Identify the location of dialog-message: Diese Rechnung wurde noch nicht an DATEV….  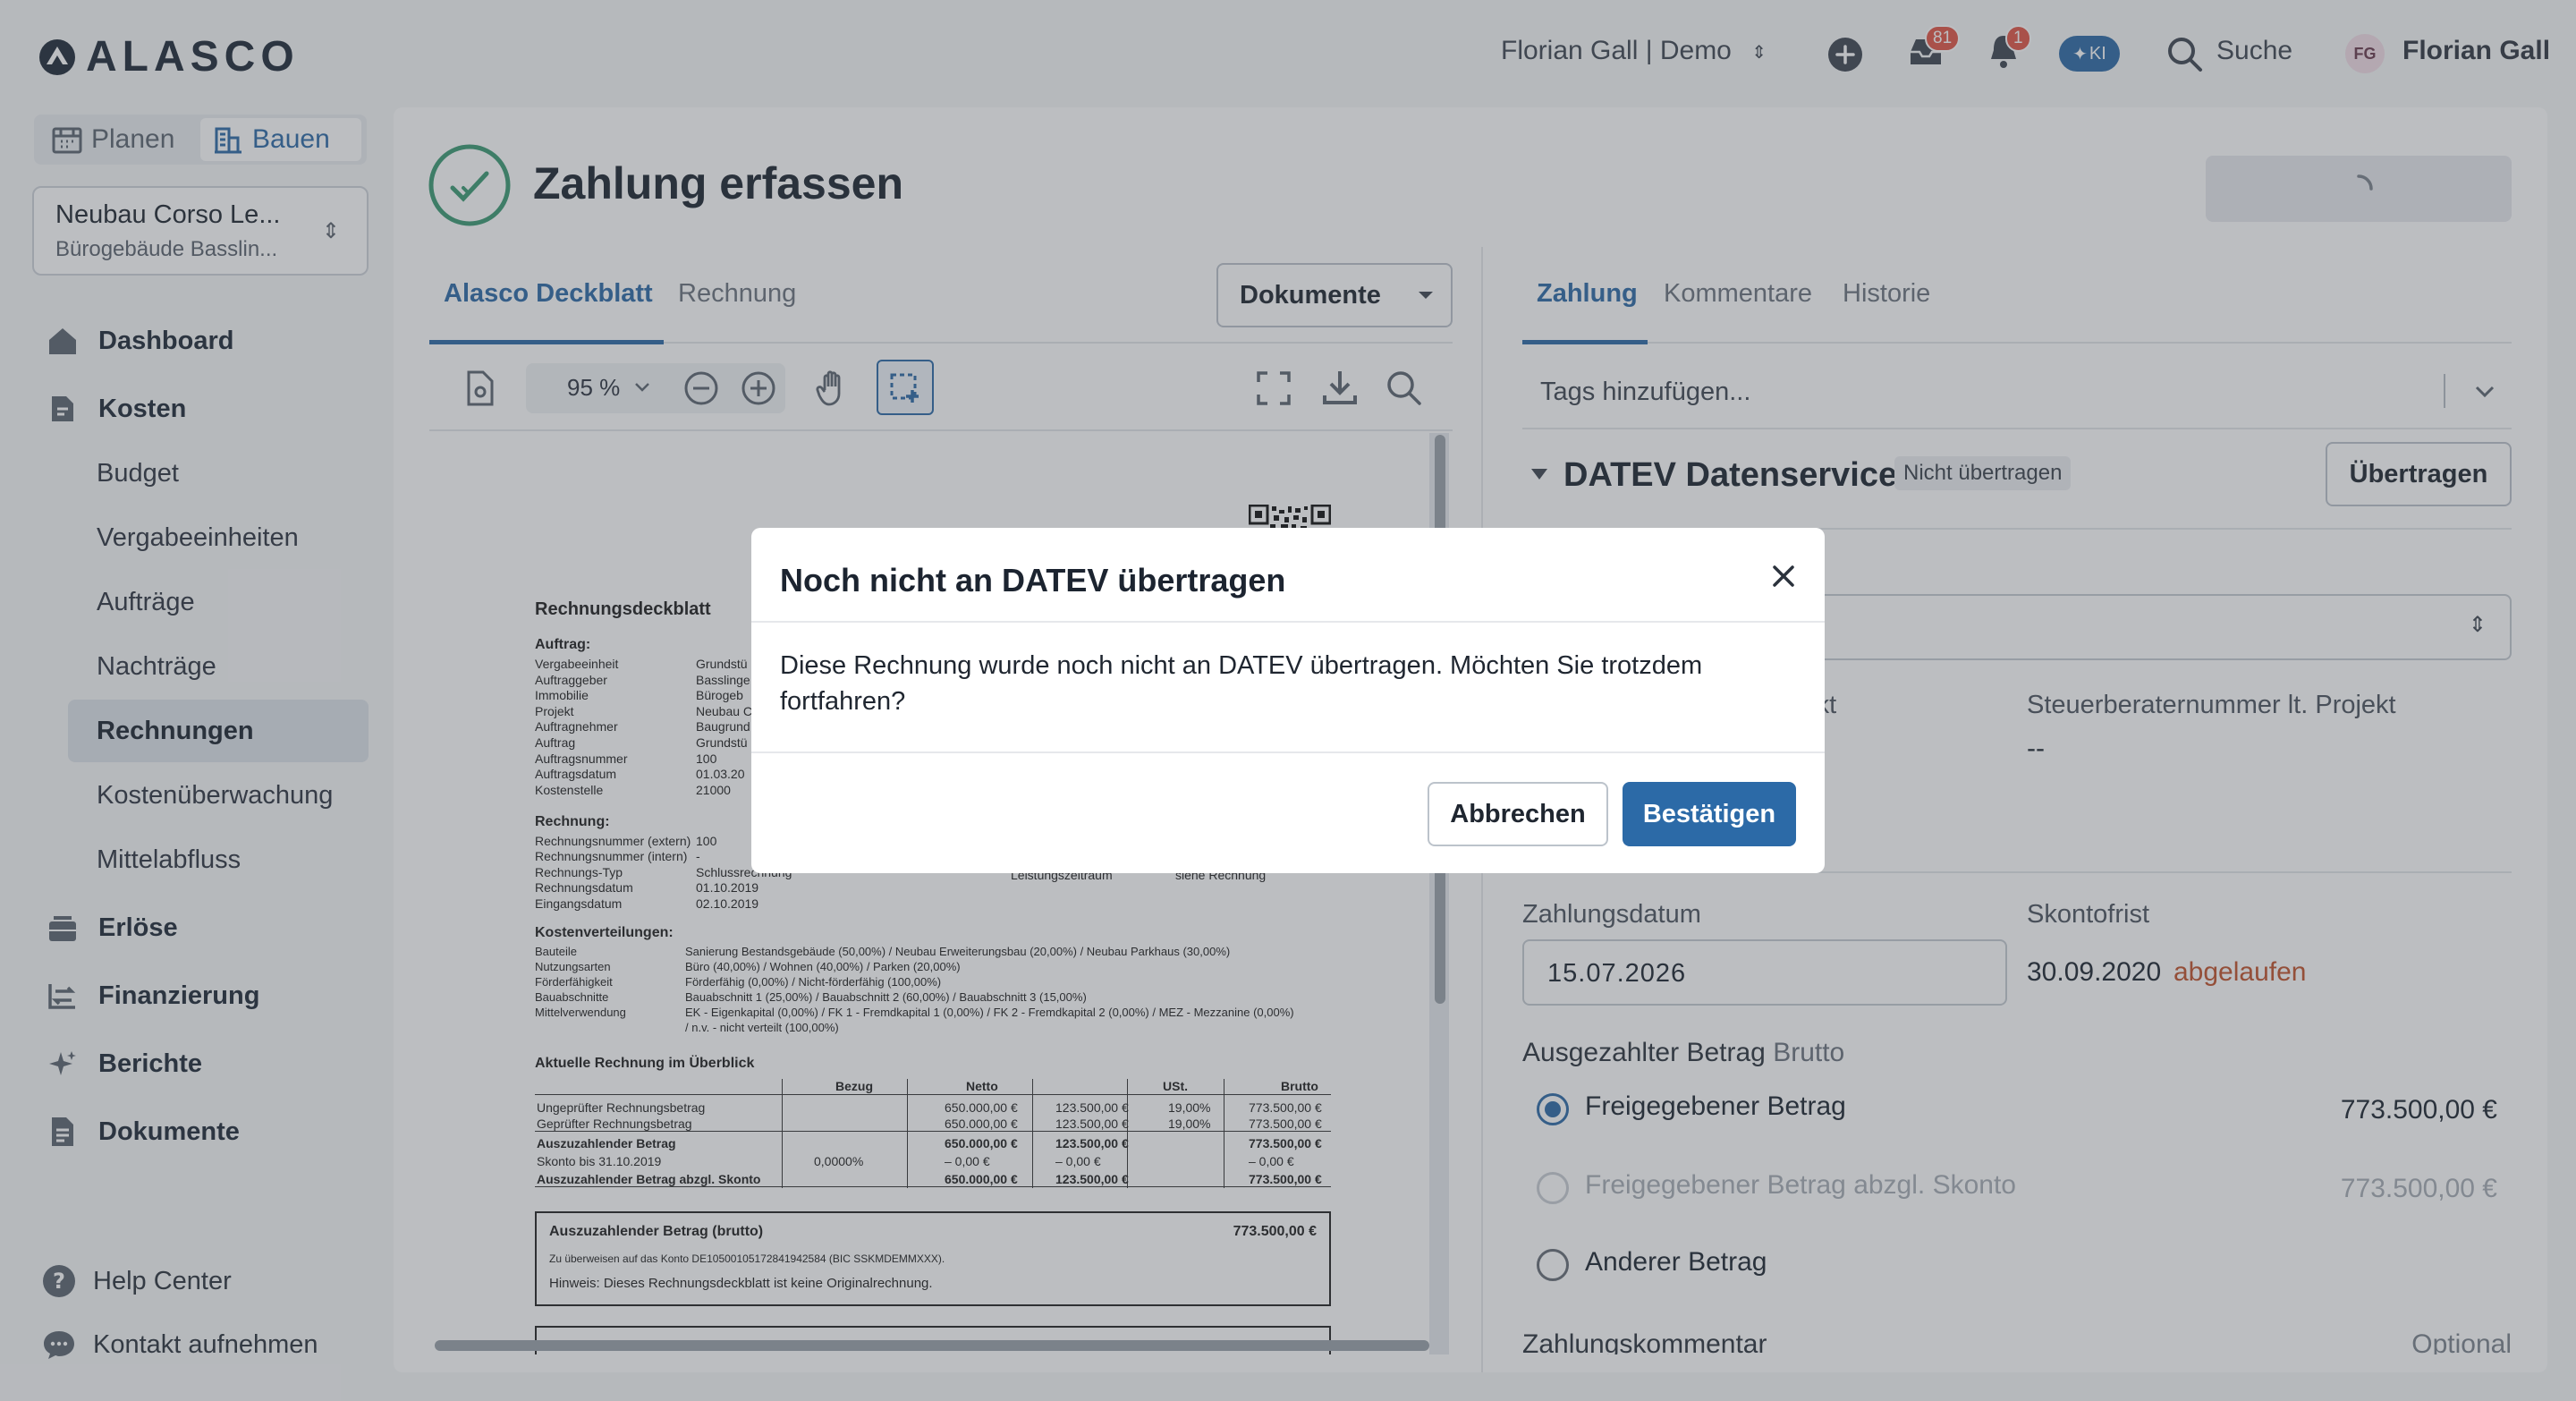
(1241, 683).